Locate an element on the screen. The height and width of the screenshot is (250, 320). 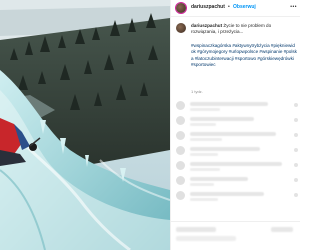
post-header: dariuszpachut • Obserwuj ••• is located at coordinates (235, 8).